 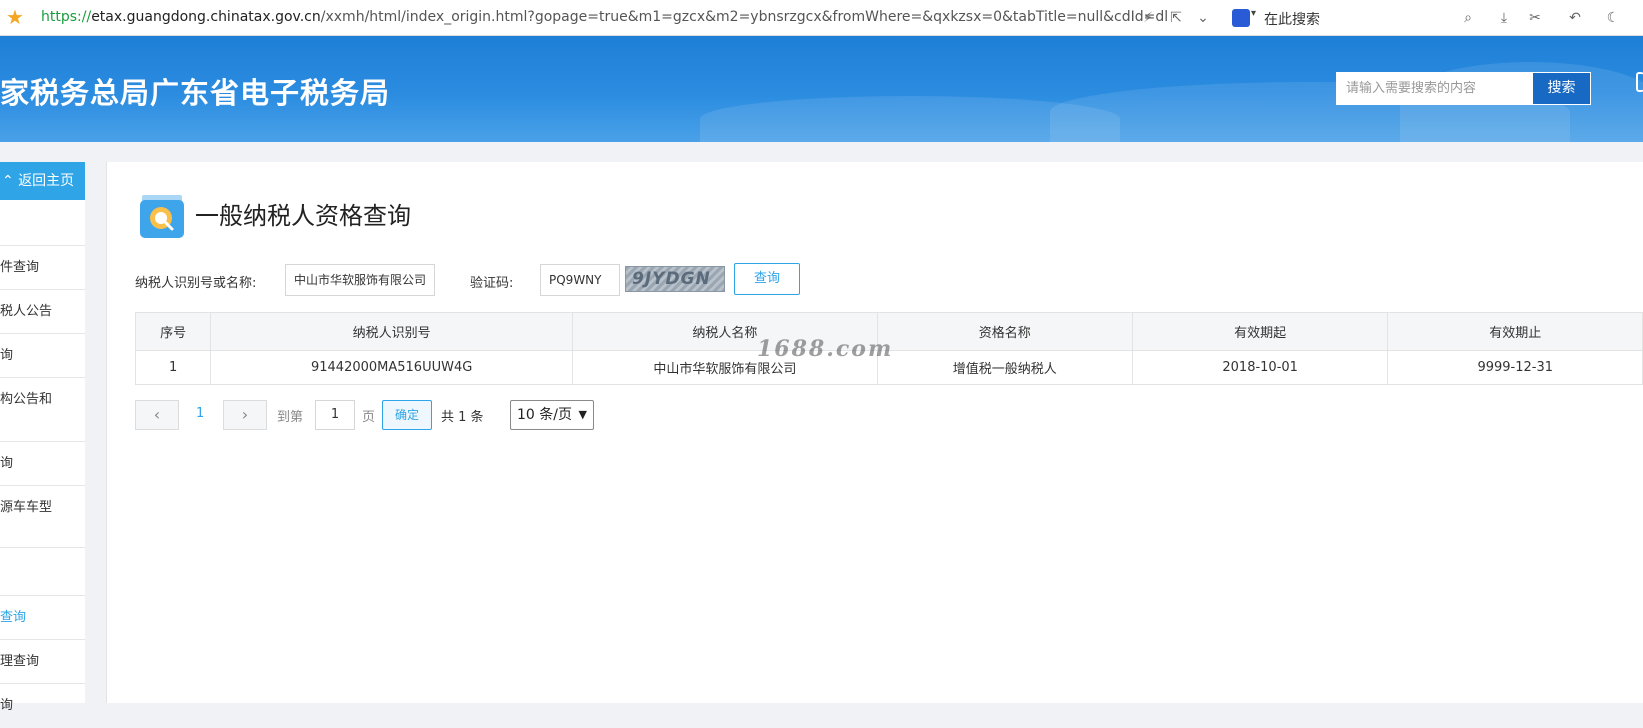 What do you see at coordinates (1639, 82) in the screenshot?
I see `login-icon` at bounding box center [1639, 82].